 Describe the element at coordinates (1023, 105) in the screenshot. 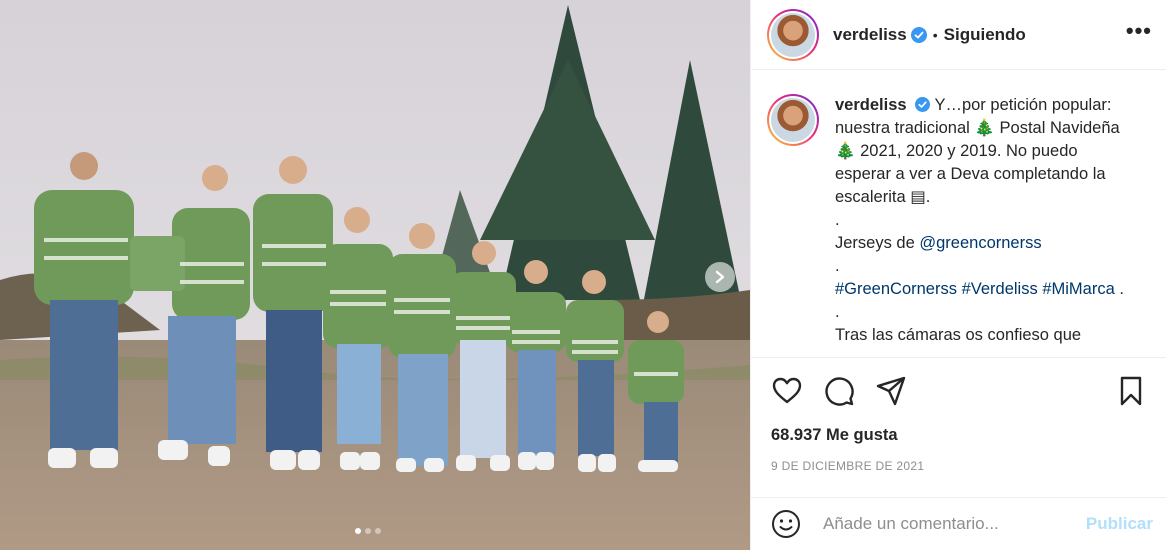

I see `caption-line: Y…por petición popular:` at that location.